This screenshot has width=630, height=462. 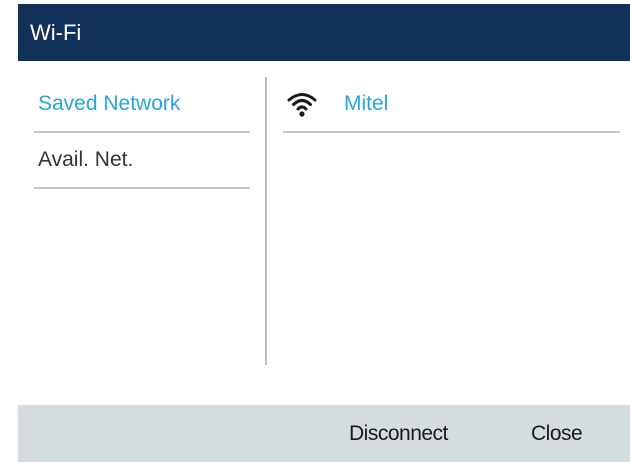 I want to click on menu-item-saved-network: Saved Network, so click(x=142, y=105).